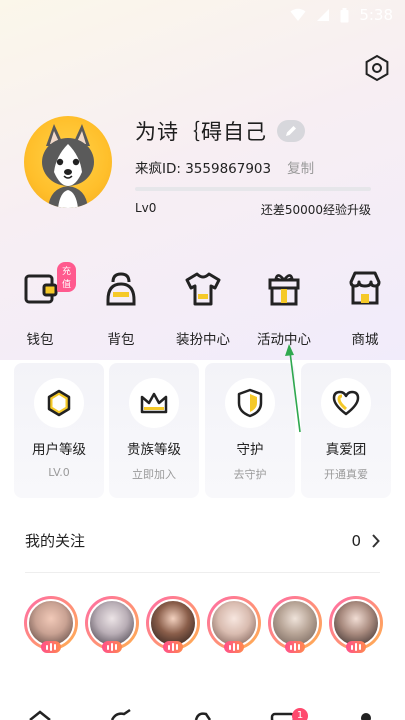 This screenshot has width=405, height=720. I want to click on user-id: 来疯ID: 3559867903, so click(203, 169).